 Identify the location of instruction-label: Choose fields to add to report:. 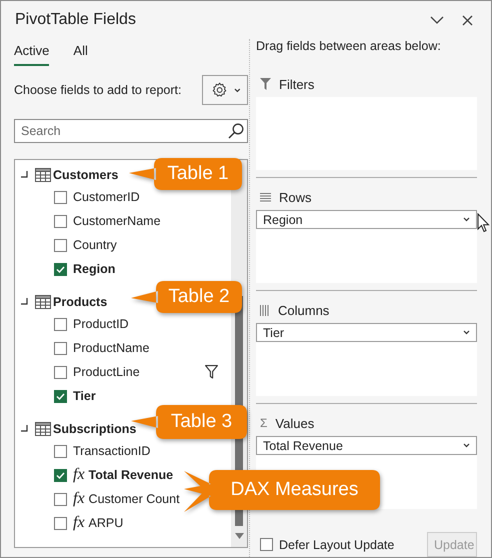
(98, 90).